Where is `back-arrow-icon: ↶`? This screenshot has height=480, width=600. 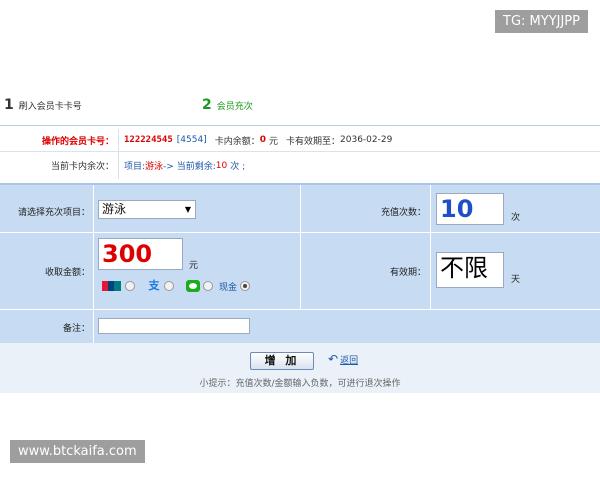
back-arrow-icon: ↶ is located at coordinates (333, 359).